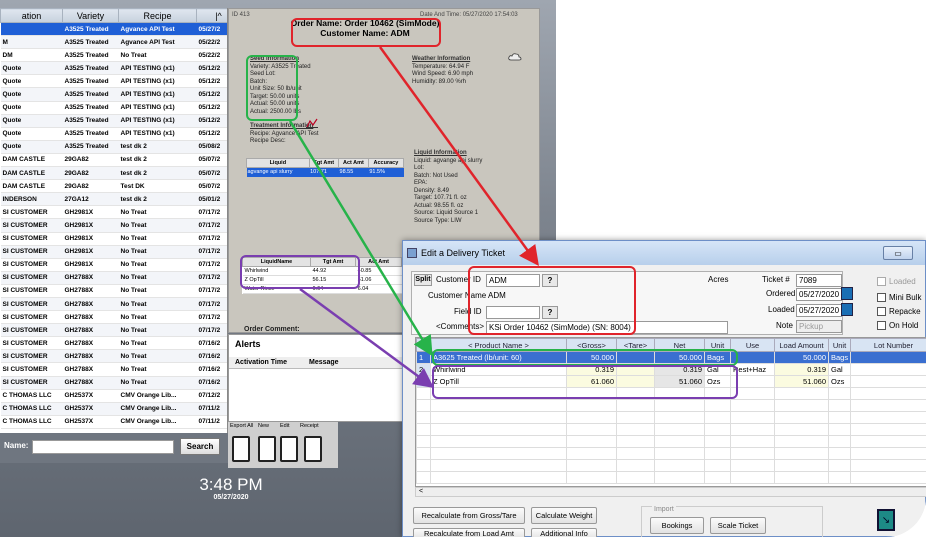  I want to click on green-arrow, so click(360, 238).